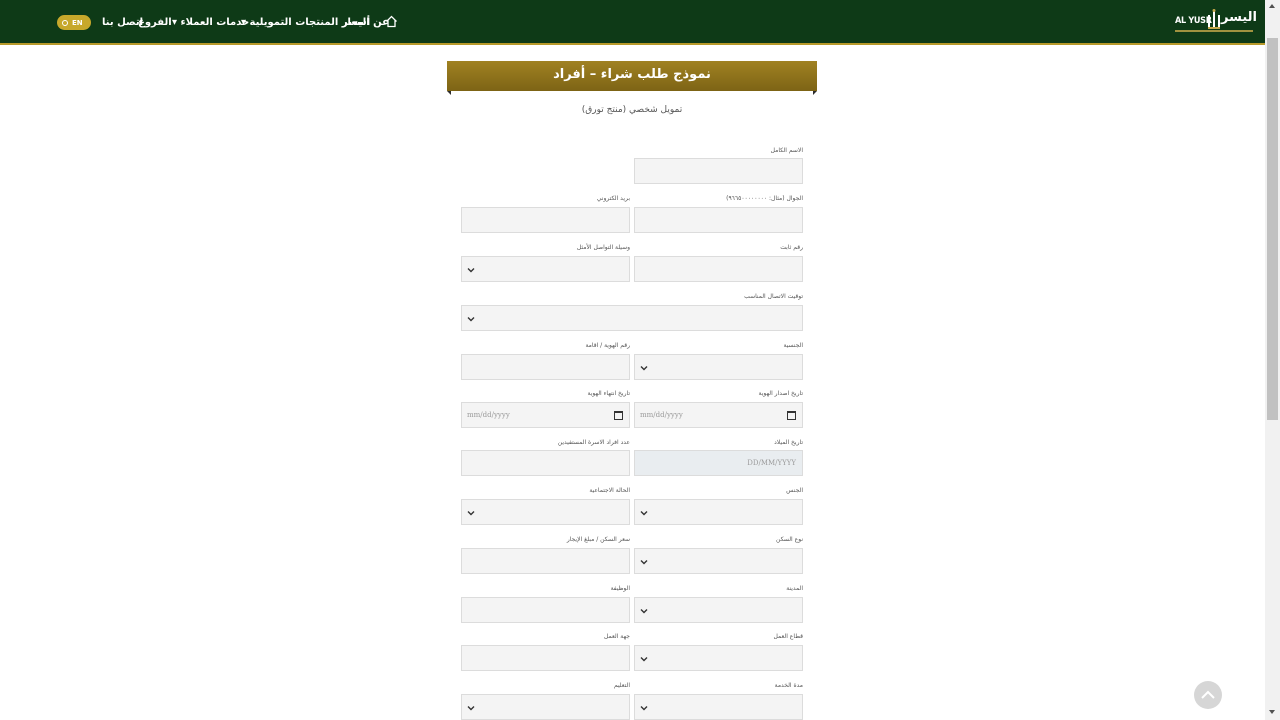  I want to click on contact-method-select, so click(545, 269).